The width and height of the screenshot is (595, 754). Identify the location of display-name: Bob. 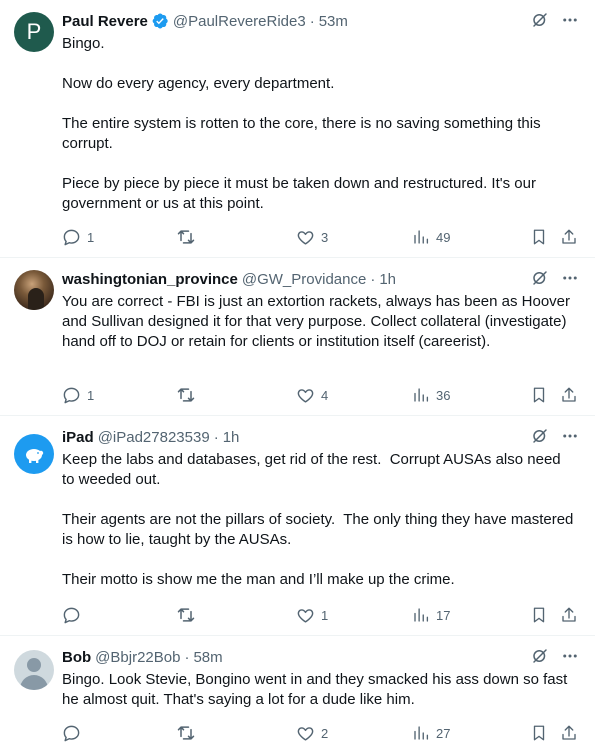
(76, 657).